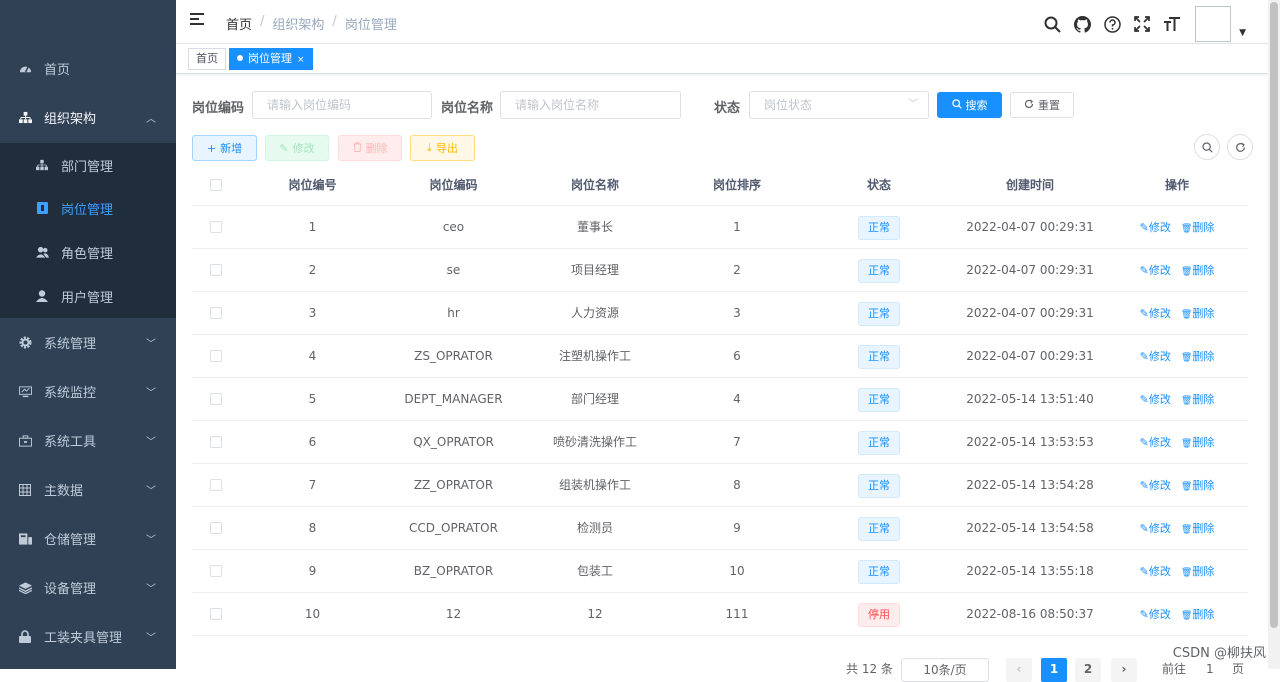 The height and width of the screenshot is (682, 1280). What do you see at coordinates (1240, 147) in the screenshot?
I see `refresh-table-button` at bounding box center [1240, 147].